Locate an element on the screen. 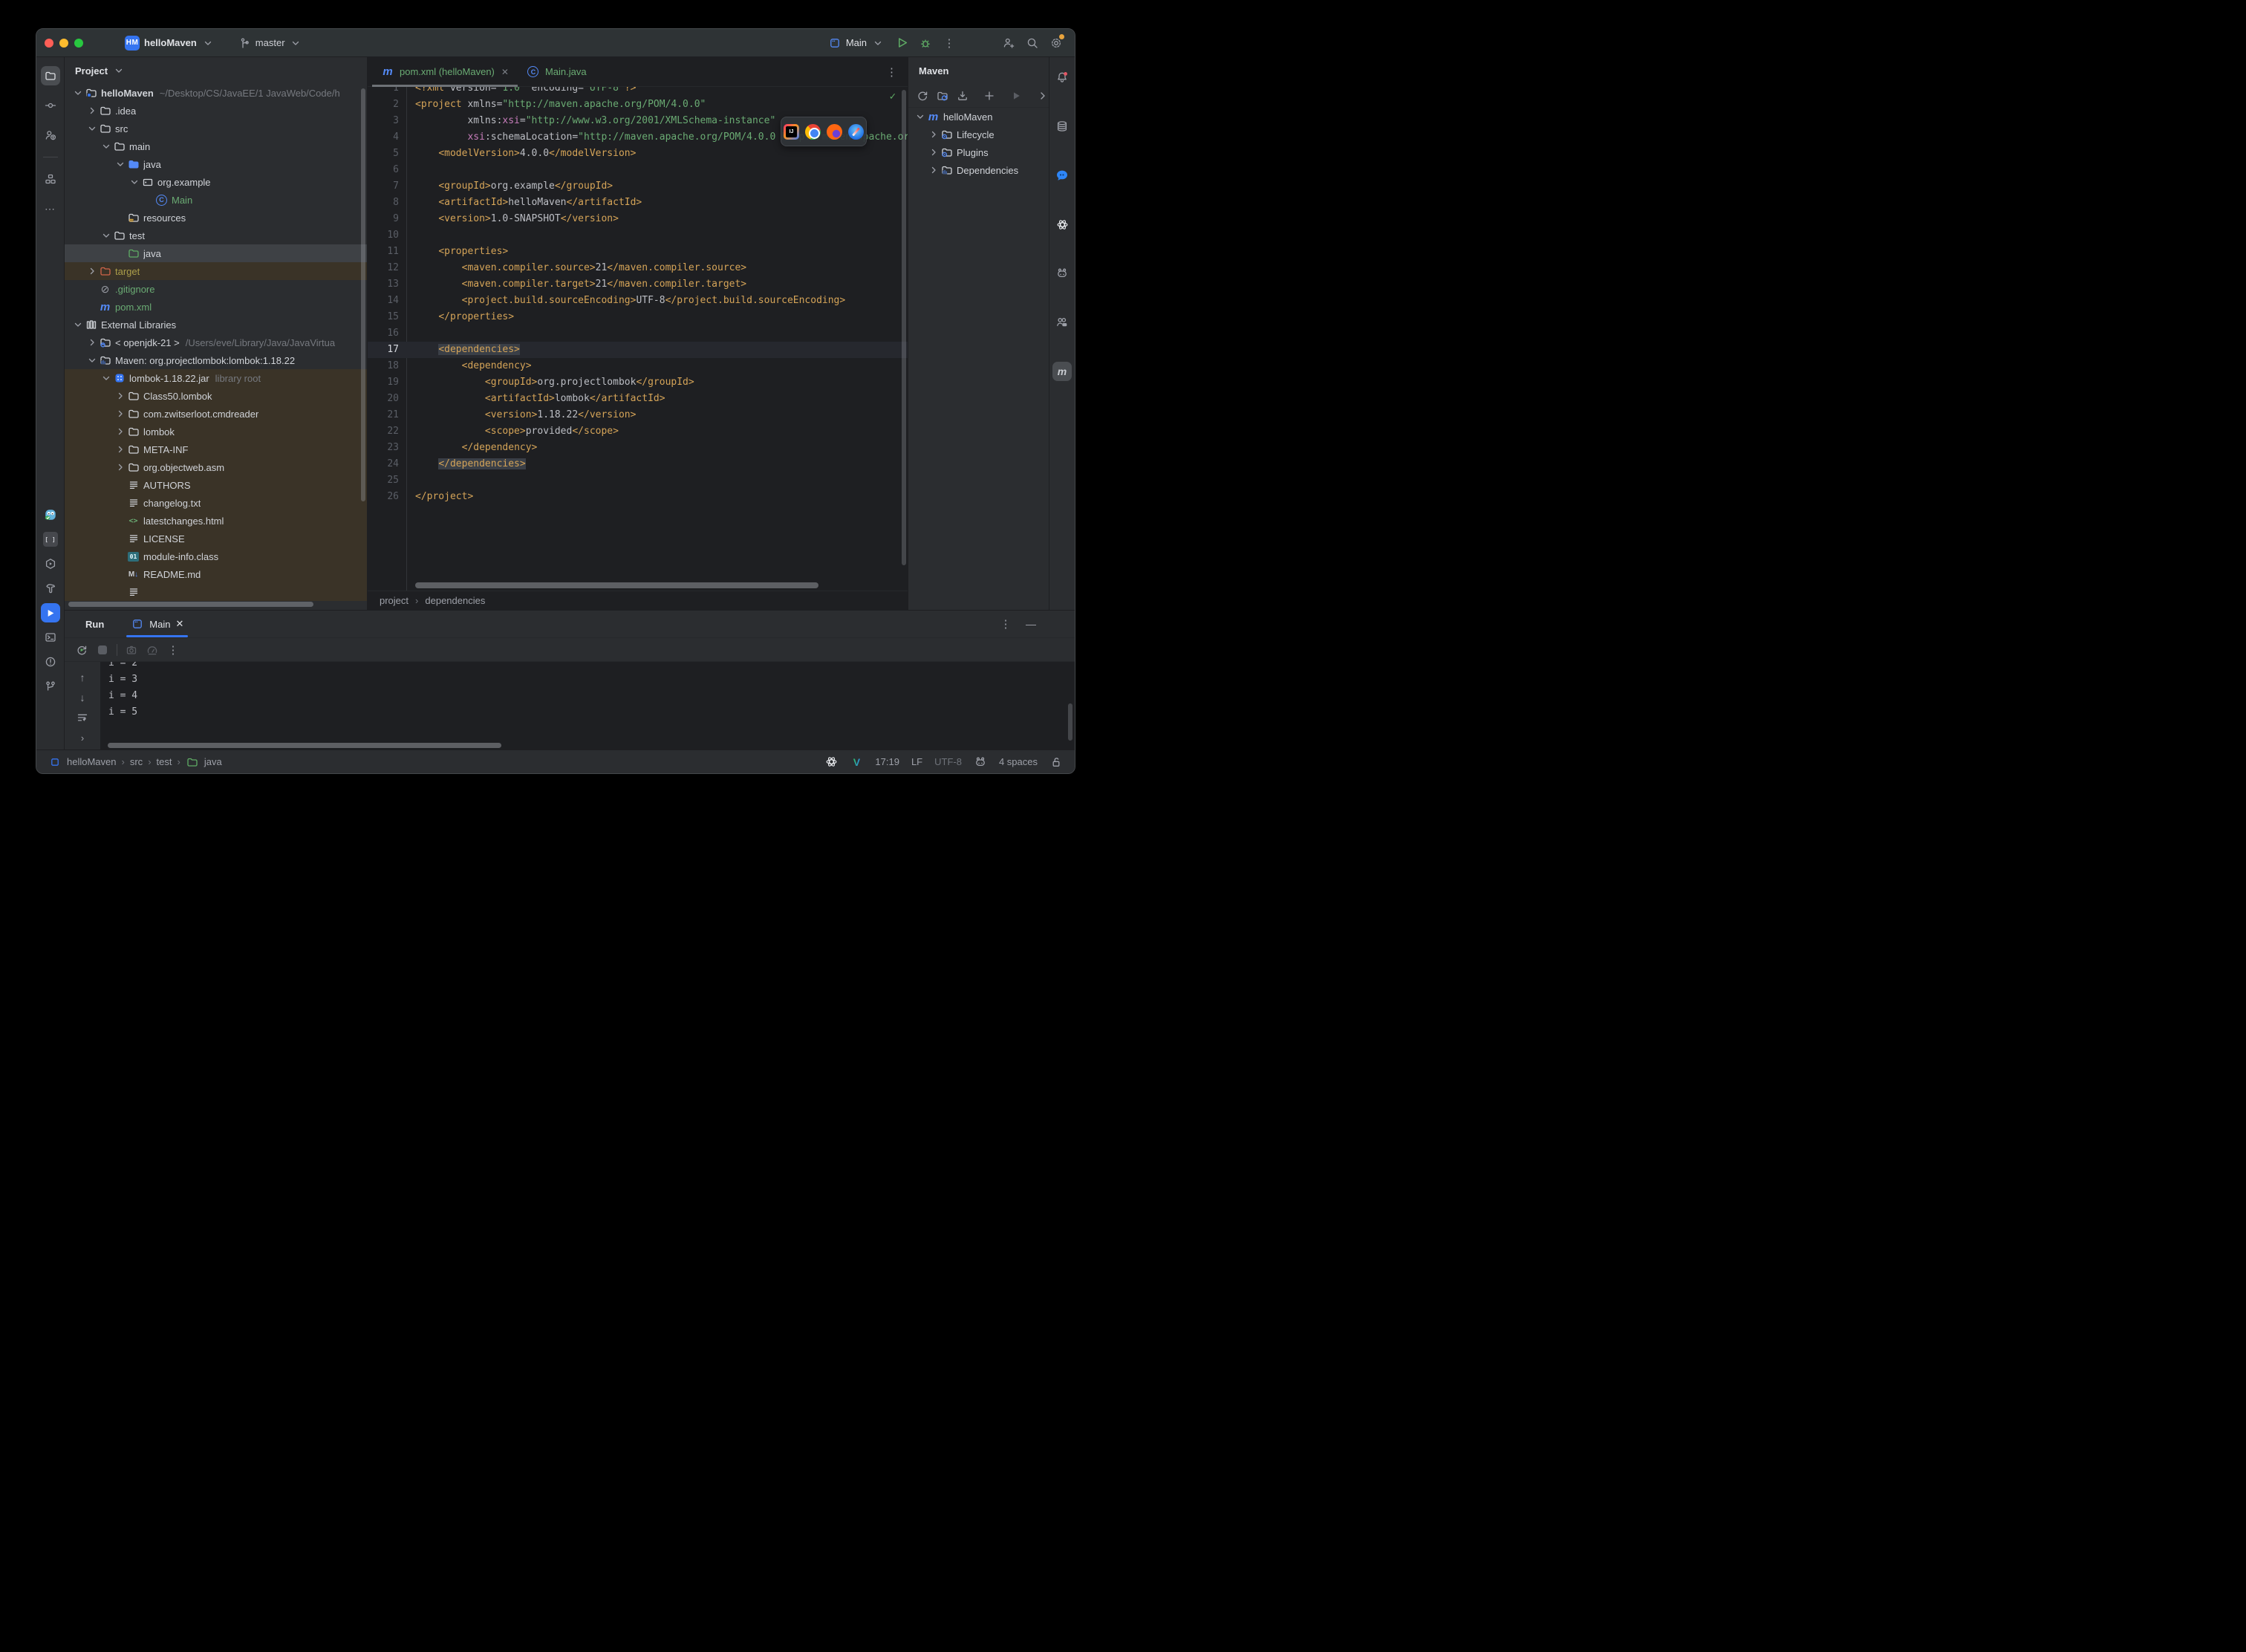  maven-download-button is located at coordinates (962, 96).